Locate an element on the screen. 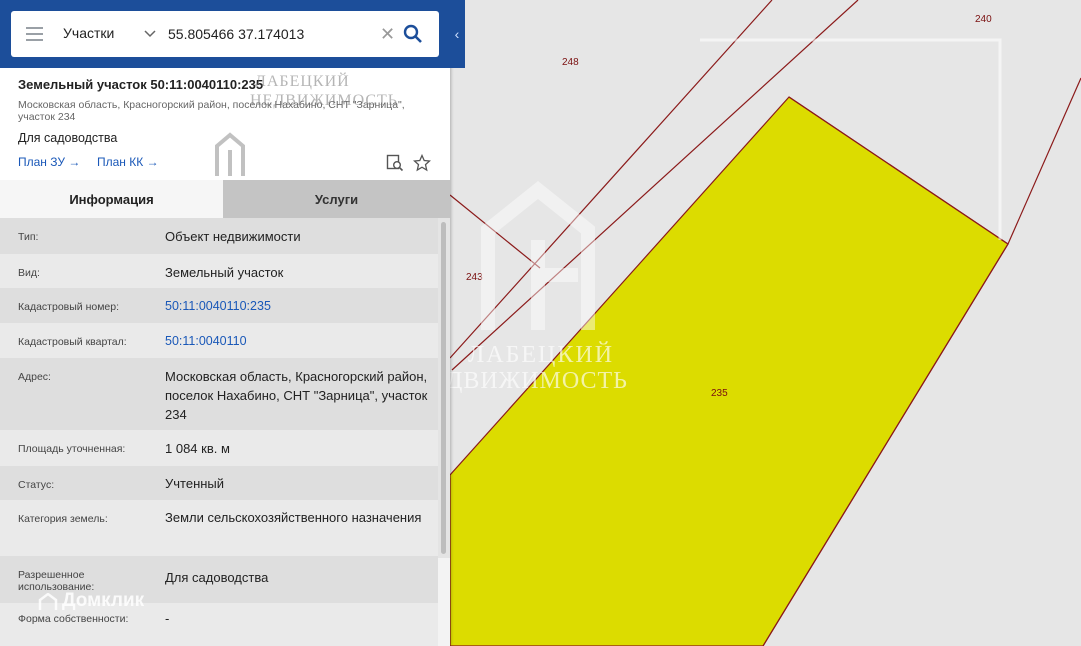 This screenshot has width=1081, height=646. property-row: Кадастровый номер: 50:11:0040110:235 is located at coordinates (219, 305).